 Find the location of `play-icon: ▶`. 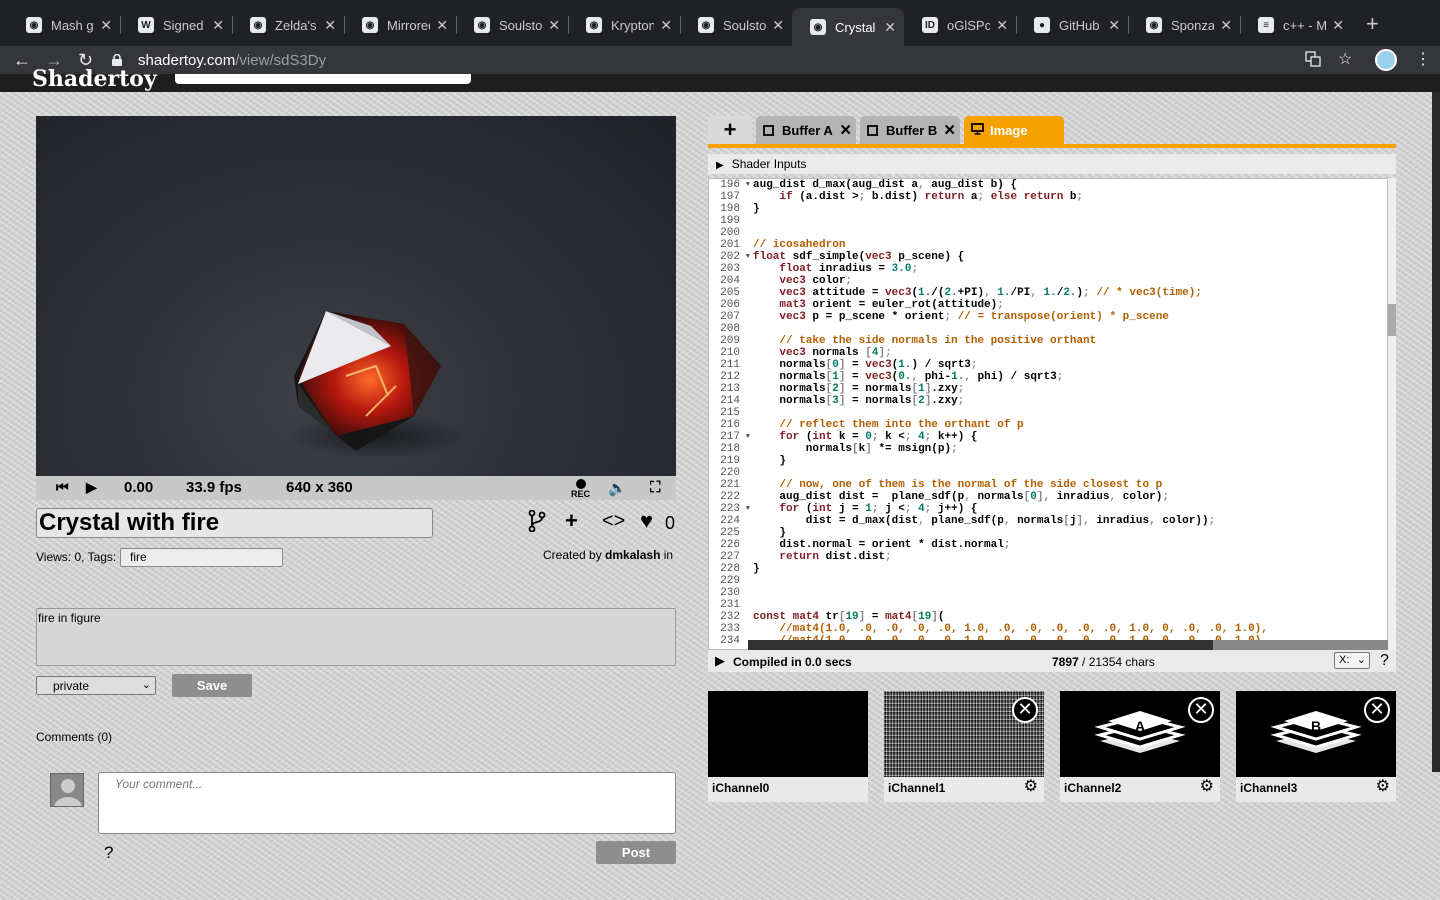

play-icon: ▶ is located at coordinates (91, 487).